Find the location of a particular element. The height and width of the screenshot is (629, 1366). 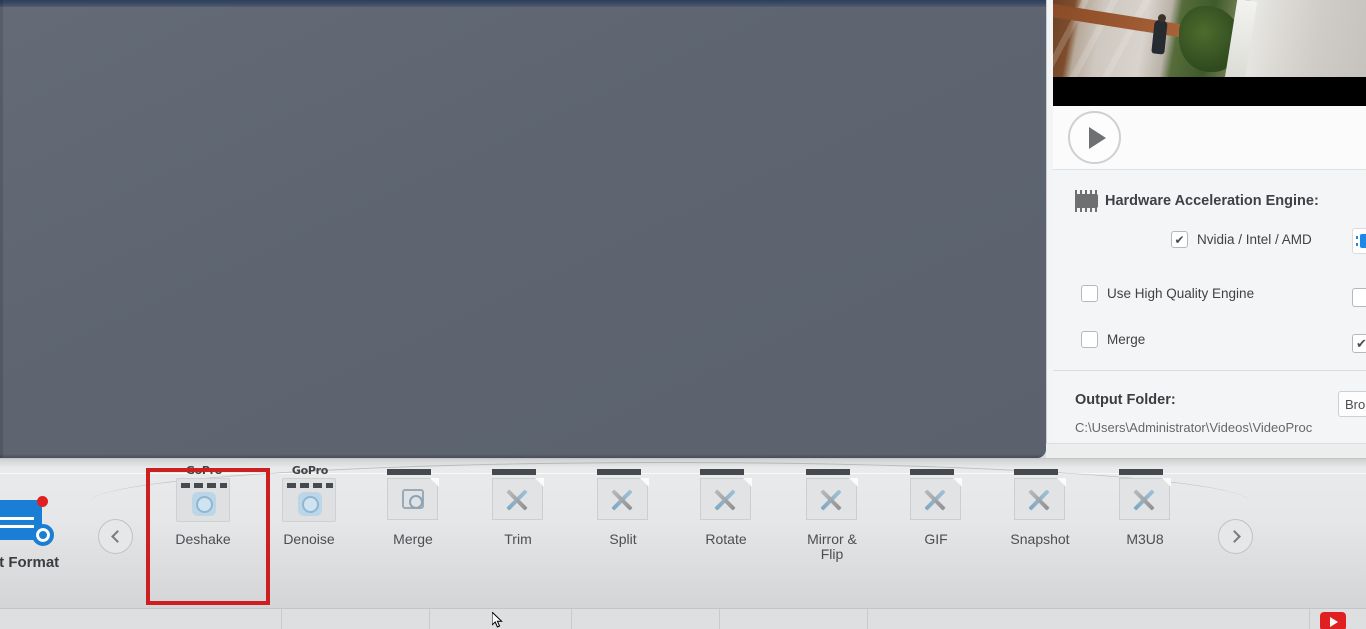

toolbar-label-denoise: Denoise is located at coordinates (309, 539).